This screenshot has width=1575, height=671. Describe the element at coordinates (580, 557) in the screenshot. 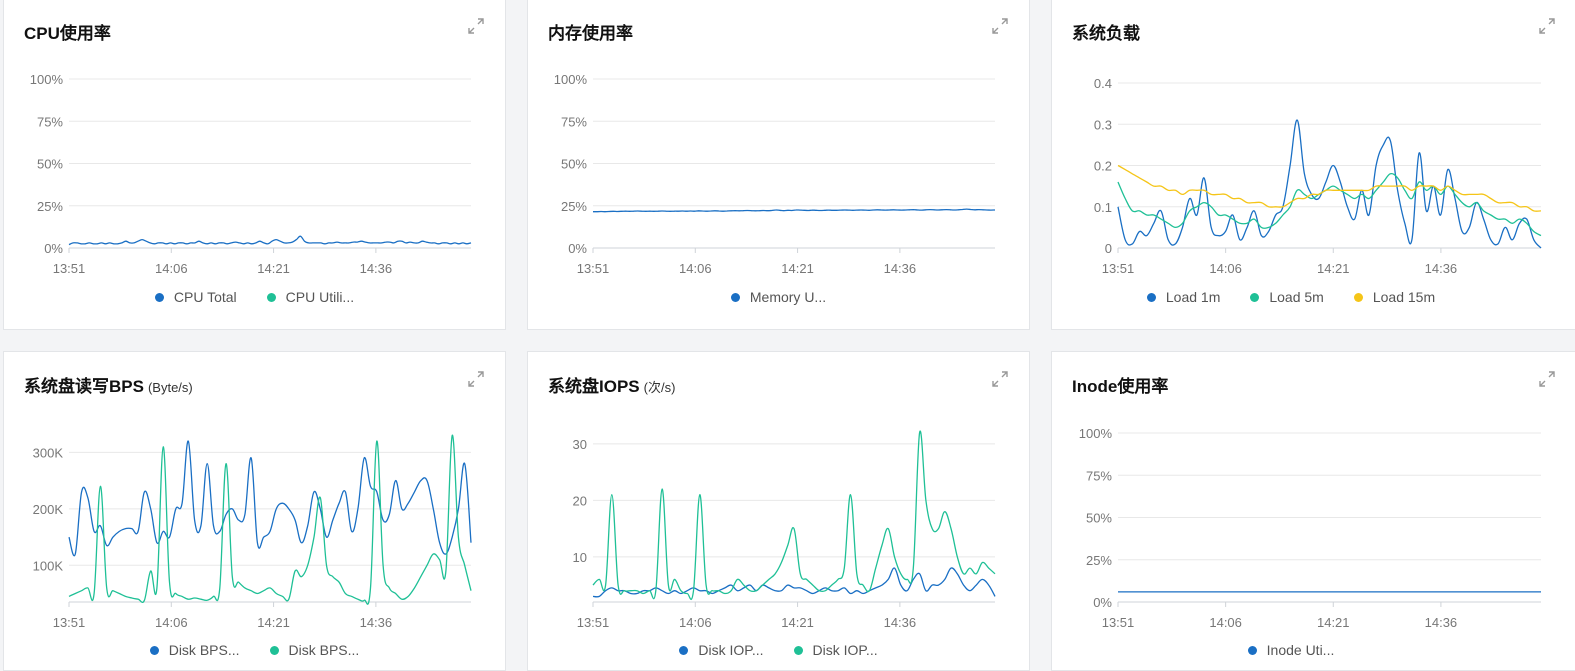

I see `y-tick-label: 10` at that location.